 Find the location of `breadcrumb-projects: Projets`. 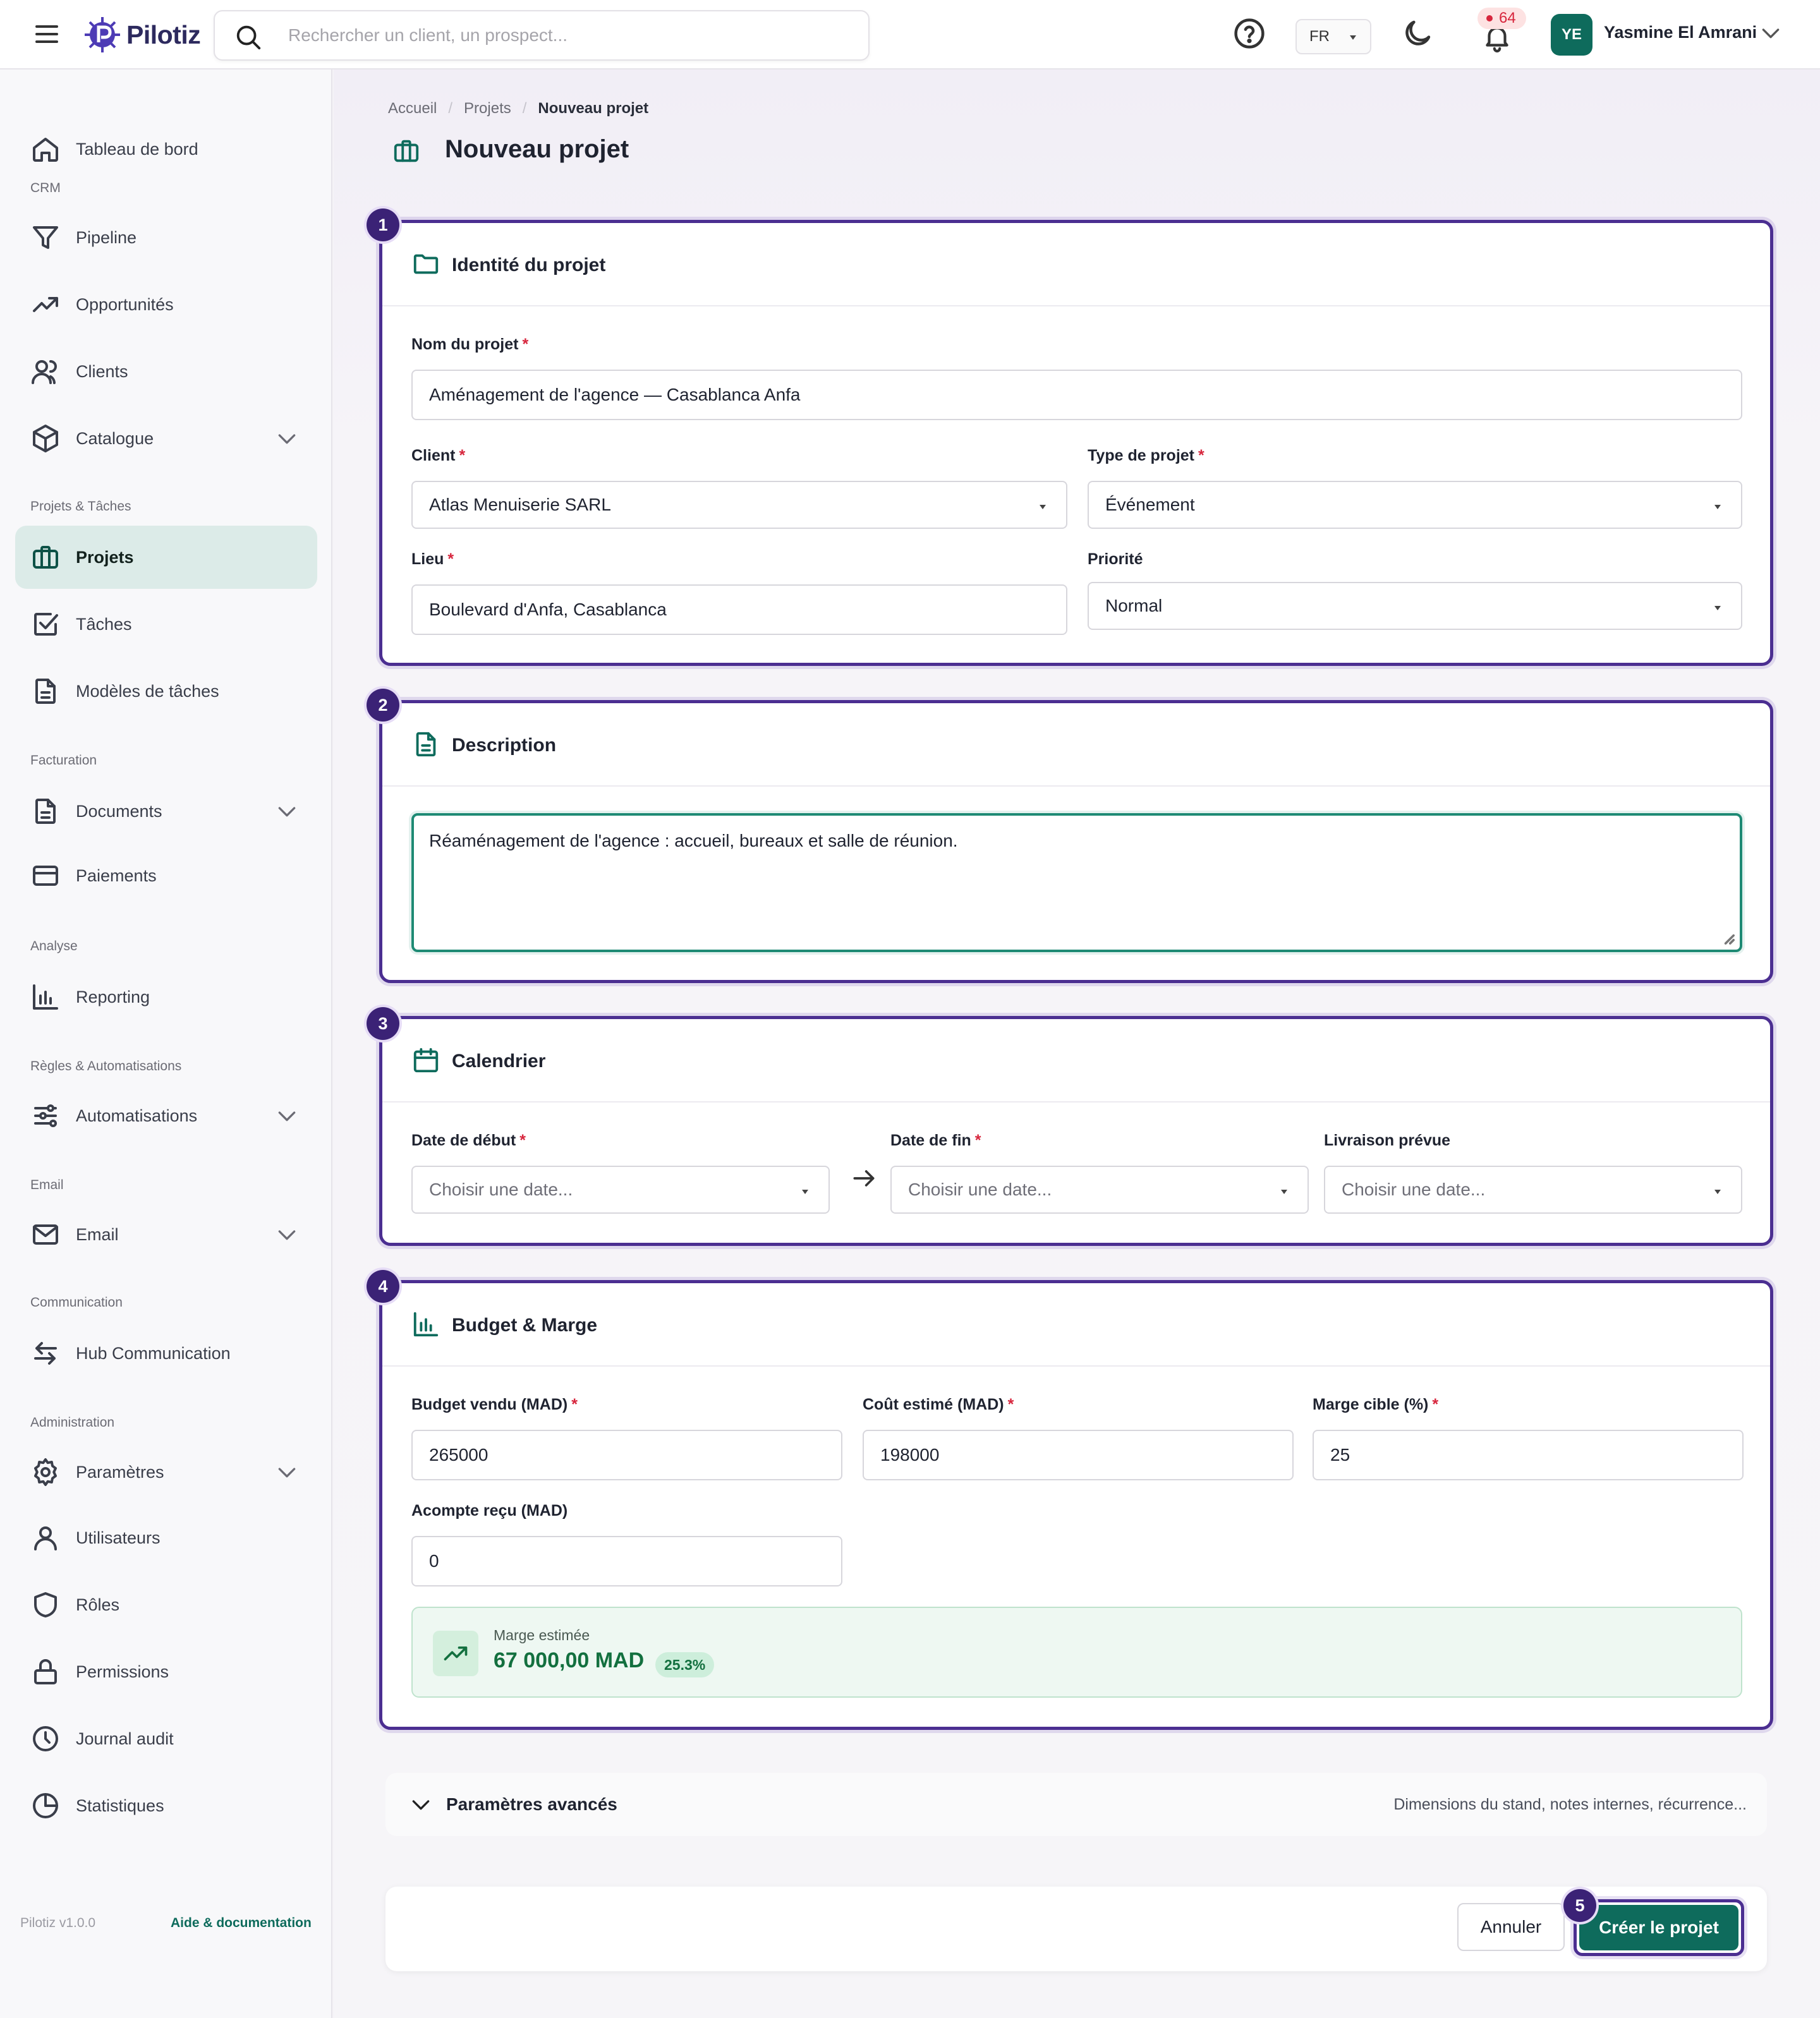

breadcrumb-projects: Projets is located at coordinates (487, 109).